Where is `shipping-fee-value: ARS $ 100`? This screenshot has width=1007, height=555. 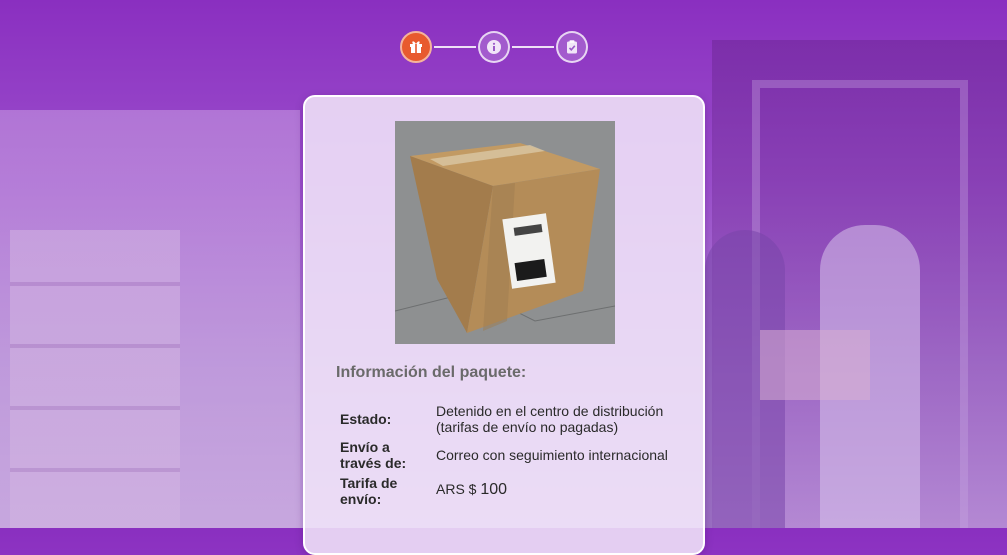 shipping-fee-value: ARS $ 100 is located at coordinates (561, 489).